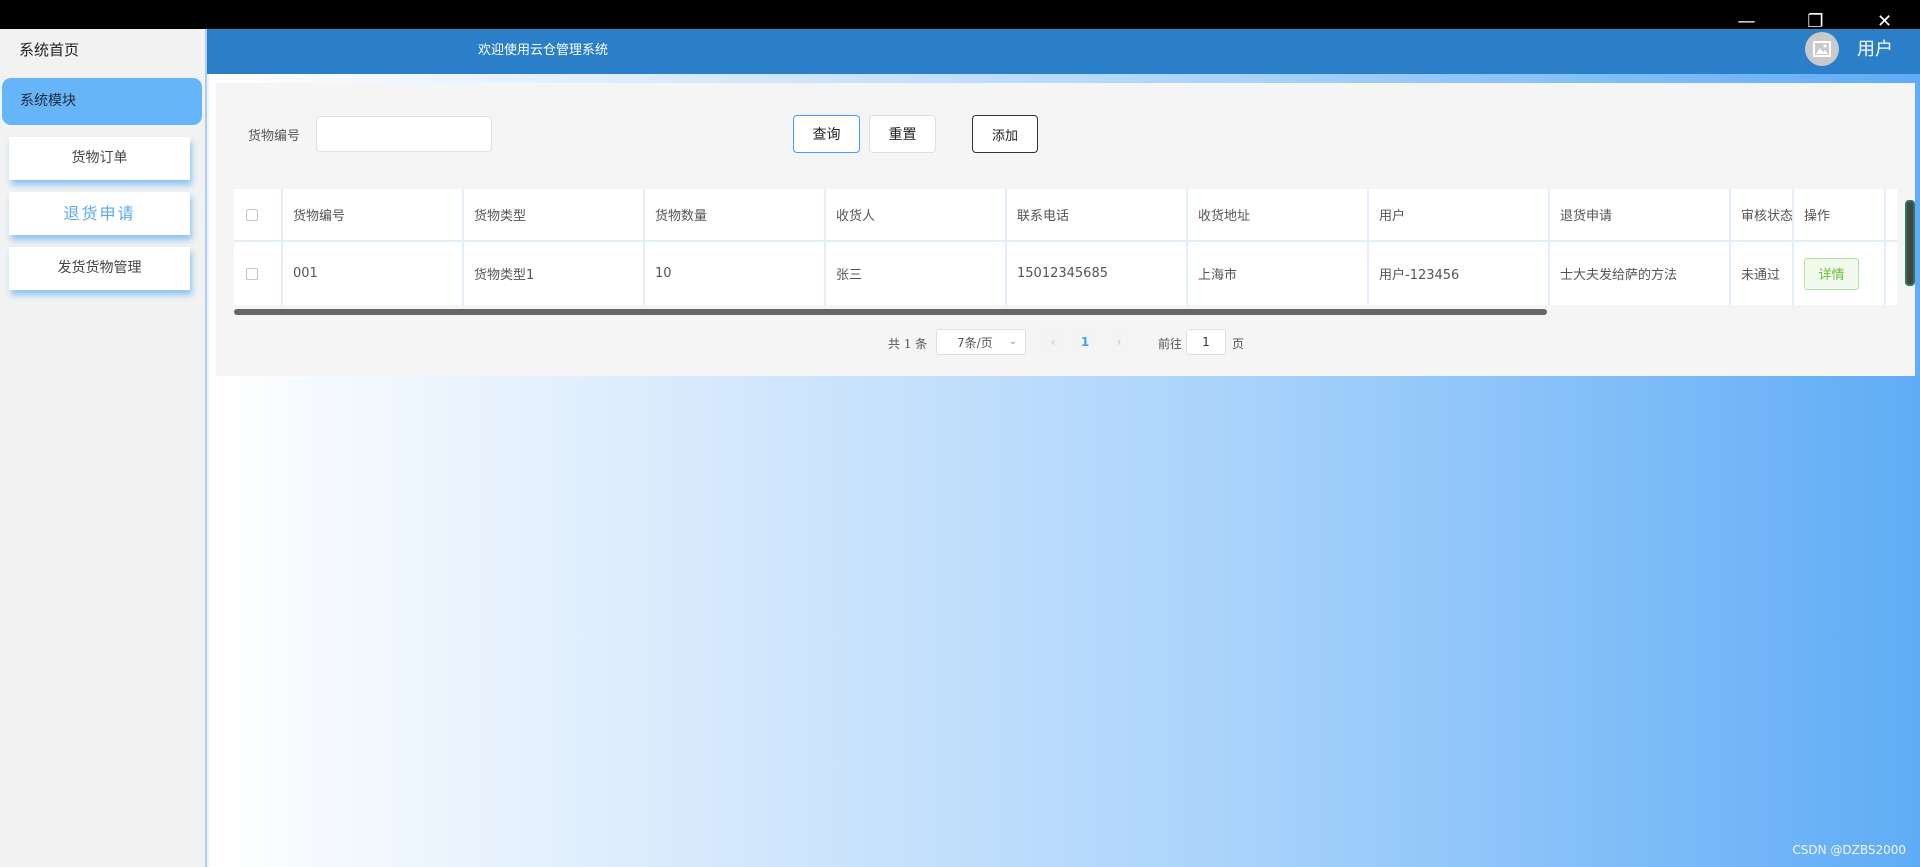 The image size is (1920, 867). Describe the element at coordinates (890, 312) in the screenshot. I see `table-horizontal-scrollbar` at that location.